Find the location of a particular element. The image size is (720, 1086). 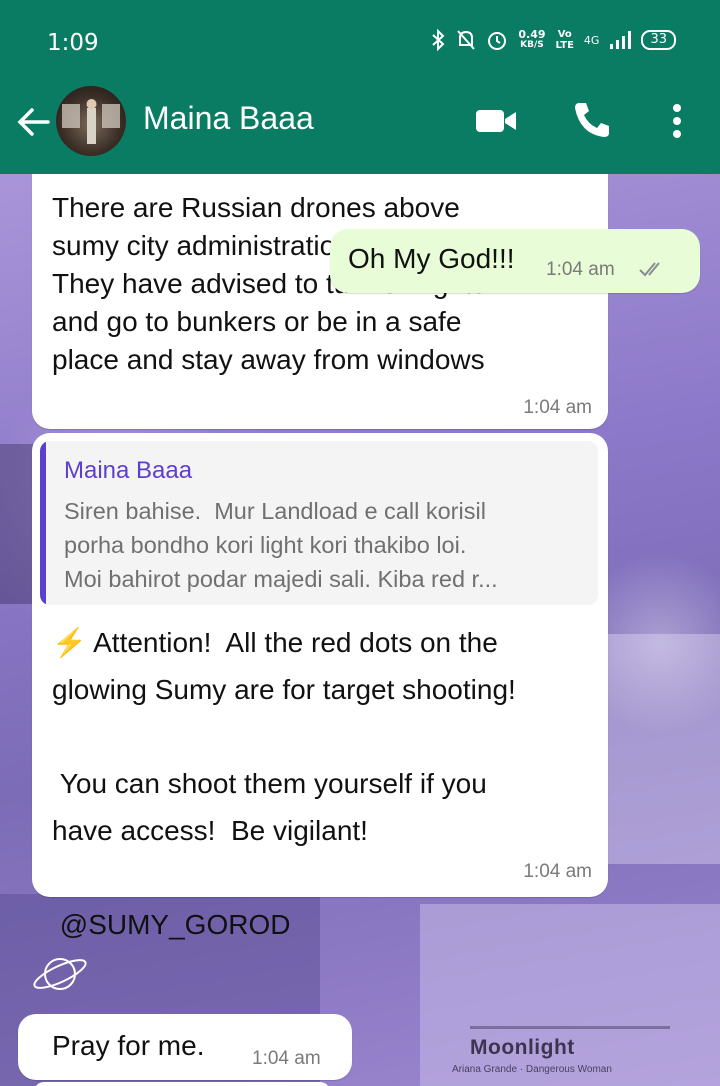

wallpaper-tile is located at coordinates (660, 749).